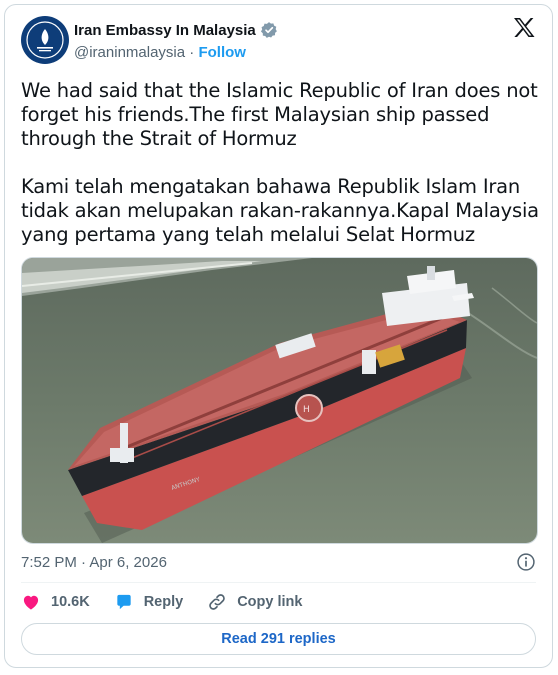 This screenshot has height=675, width=558. I want to click on author-name-row: Iran Embassy In Malaysia, so click(176, 30).